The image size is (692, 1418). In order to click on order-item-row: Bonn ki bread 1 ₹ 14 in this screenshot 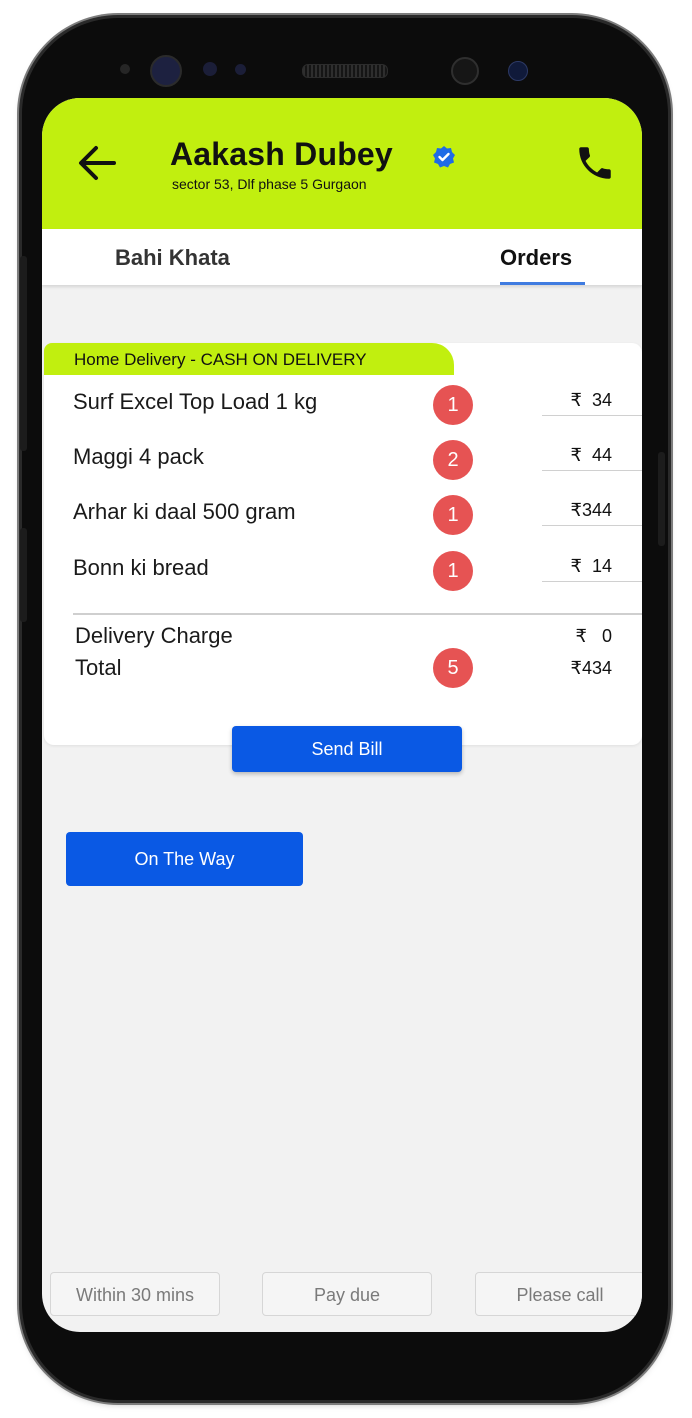, I will do `click(343, 570)`.